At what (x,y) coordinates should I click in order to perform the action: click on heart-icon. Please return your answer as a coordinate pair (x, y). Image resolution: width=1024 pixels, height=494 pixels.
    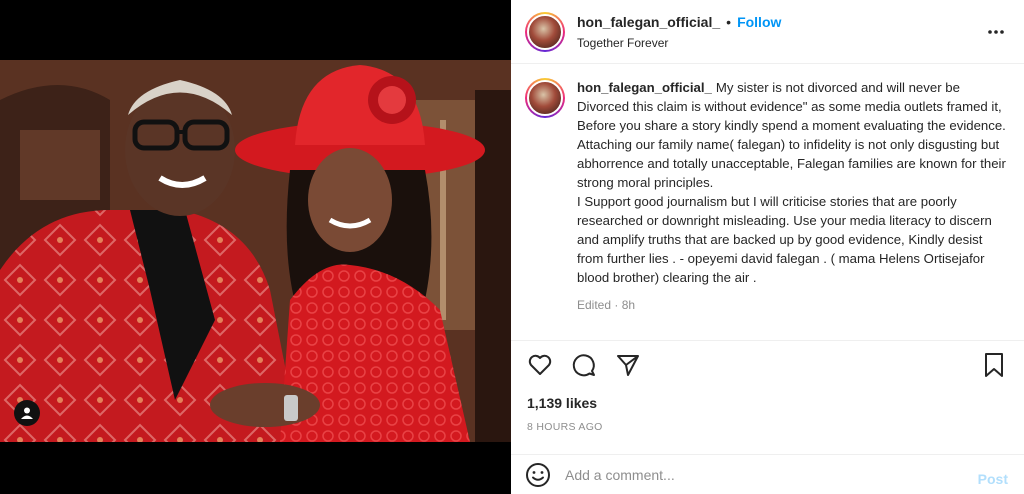
    Looking at the image, I should click on (540, 365).